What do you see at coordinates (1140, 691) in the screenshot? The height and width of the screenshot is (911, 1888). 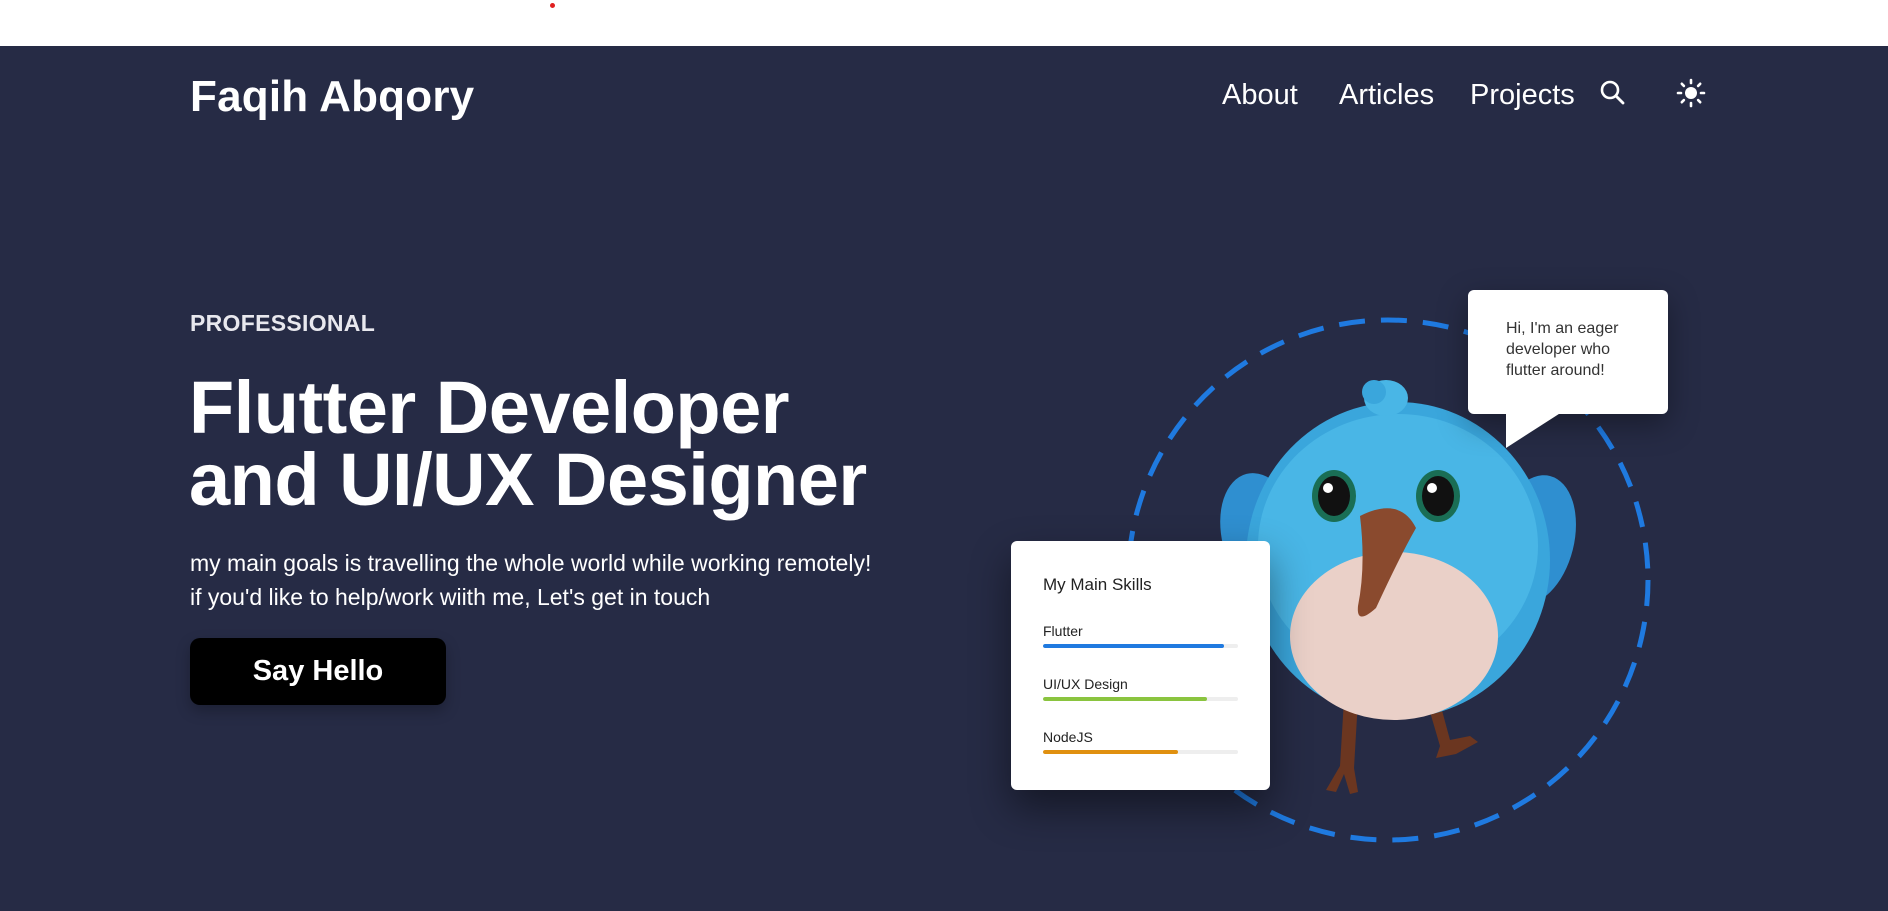 I see `skill-row-uiux: UI/UX Design` at bounding box center [1140, 691].